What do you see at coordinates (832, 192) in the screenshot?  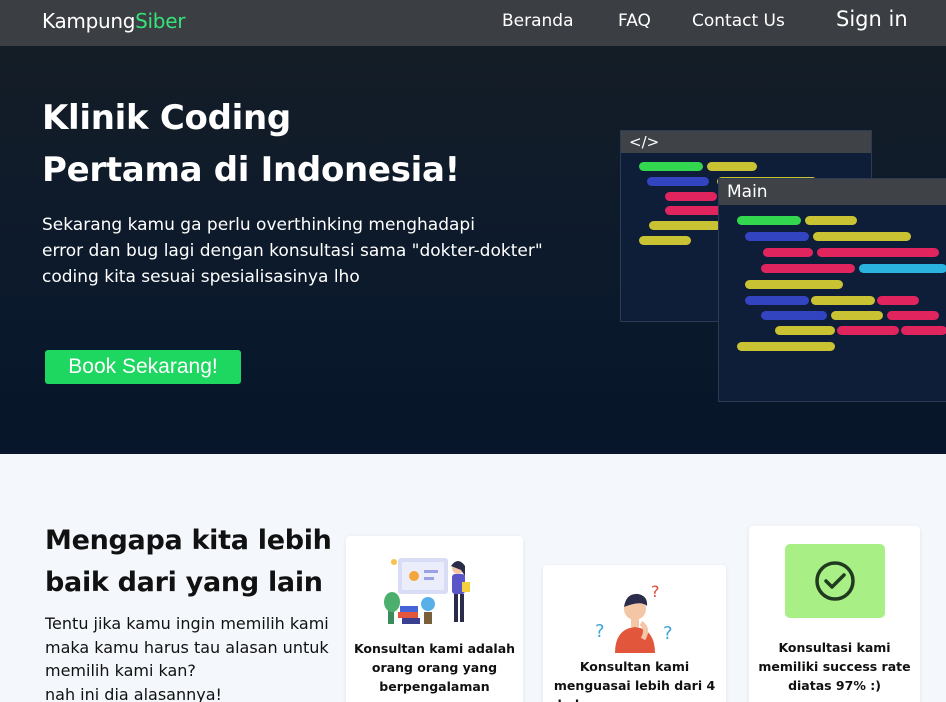 I see `window-title: Main` at bounding box center [832, 192].